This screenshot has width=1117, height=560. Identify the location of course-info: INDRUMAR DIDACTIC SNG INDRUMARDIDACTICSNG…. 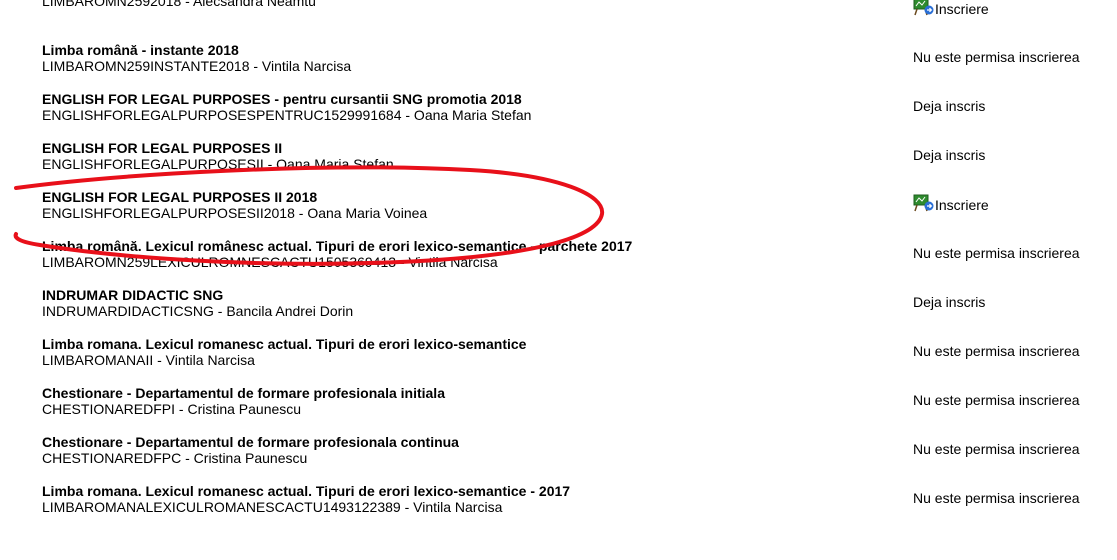
(462, 303).